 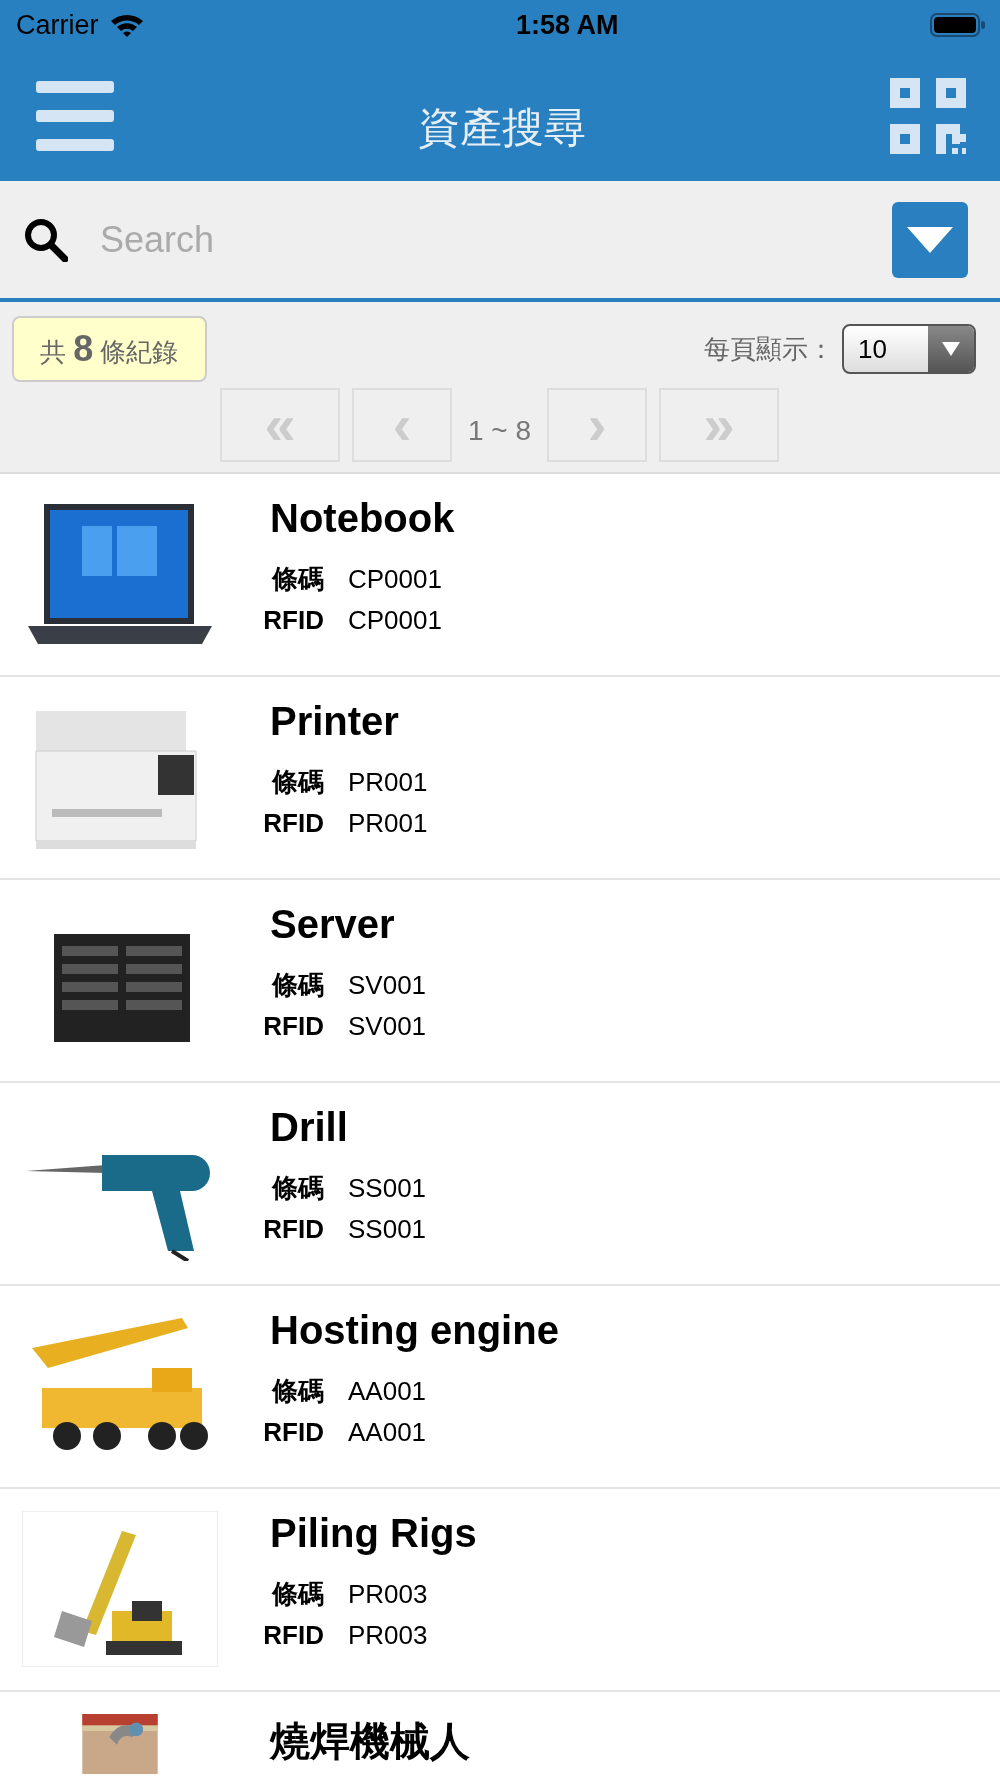 What do you see at coordinates (567, 25) in the screenshot?
I see `clock: 1:58 AM` at bounding box center [567, 25].